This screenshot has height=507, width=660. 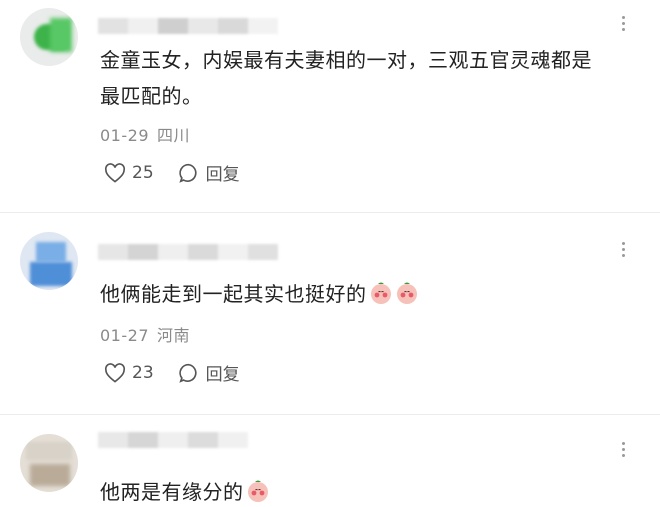 I want to click on like-button: 25, so click(x=129, y=173).